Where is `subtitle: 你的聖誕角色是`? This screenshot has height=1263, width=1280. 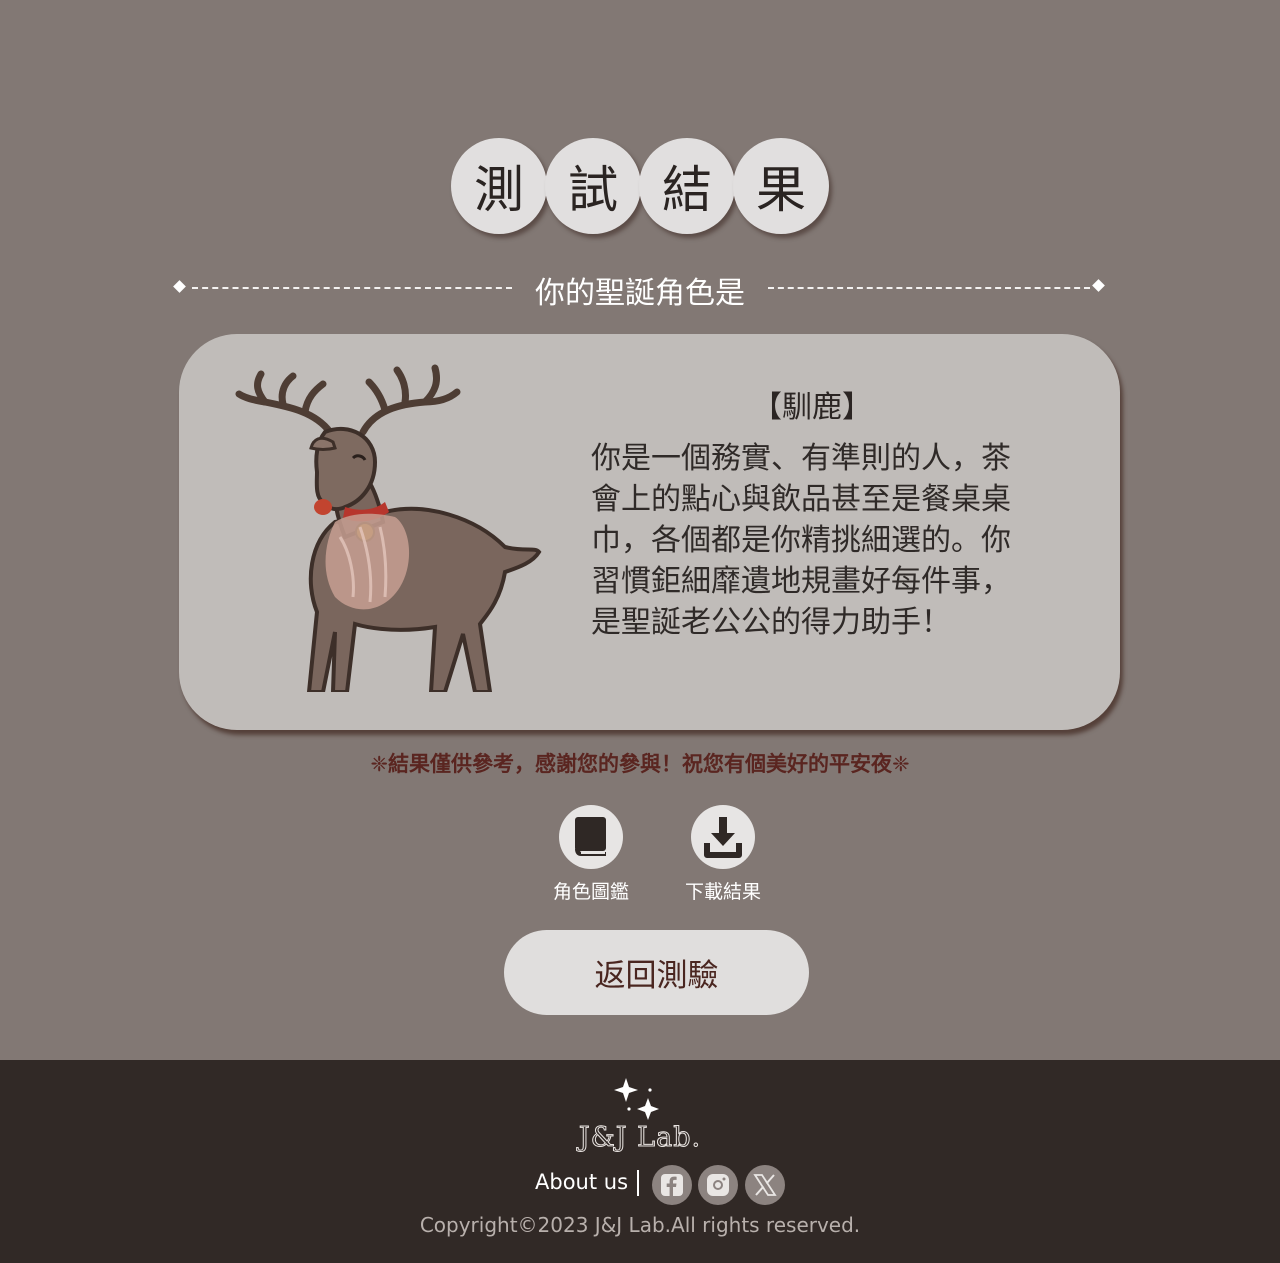
subtitle: 你的聖誕角色是 is located at coordinates (640, 293).